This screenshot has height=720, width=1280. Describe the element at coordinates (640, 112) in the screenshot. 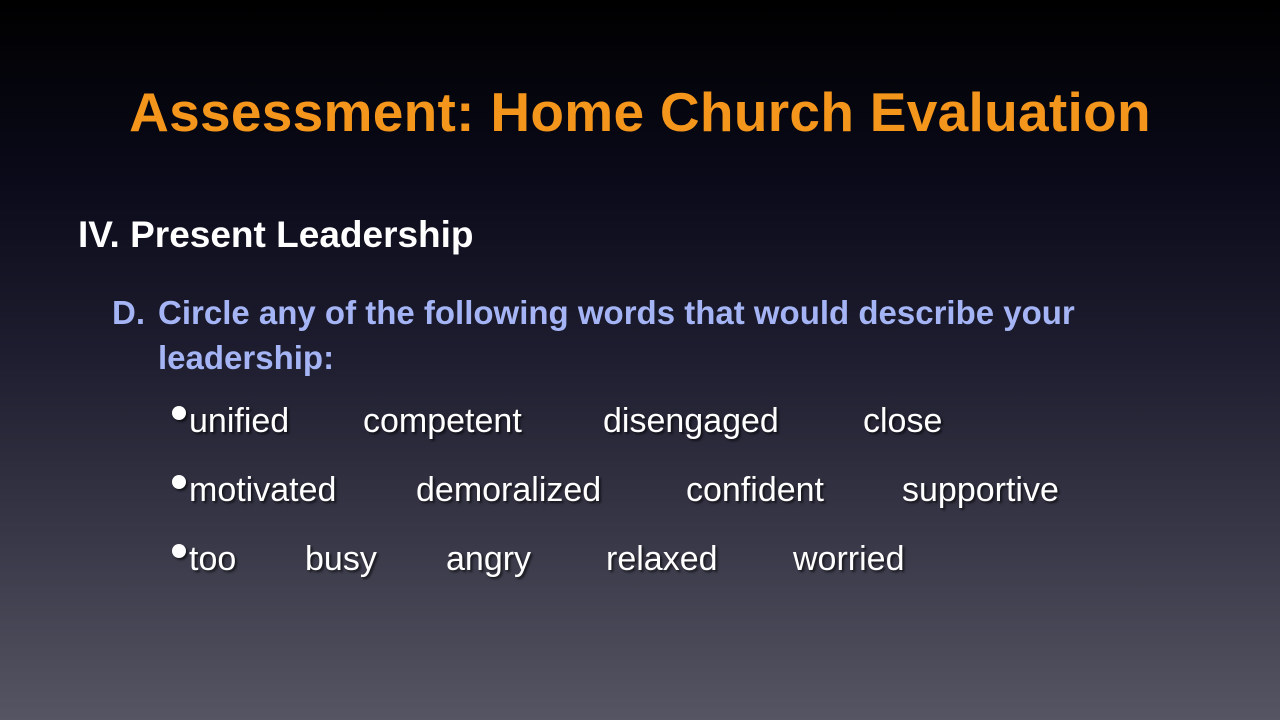

I see `slide-title: Assessment: Home Church Evaluation` at that location.